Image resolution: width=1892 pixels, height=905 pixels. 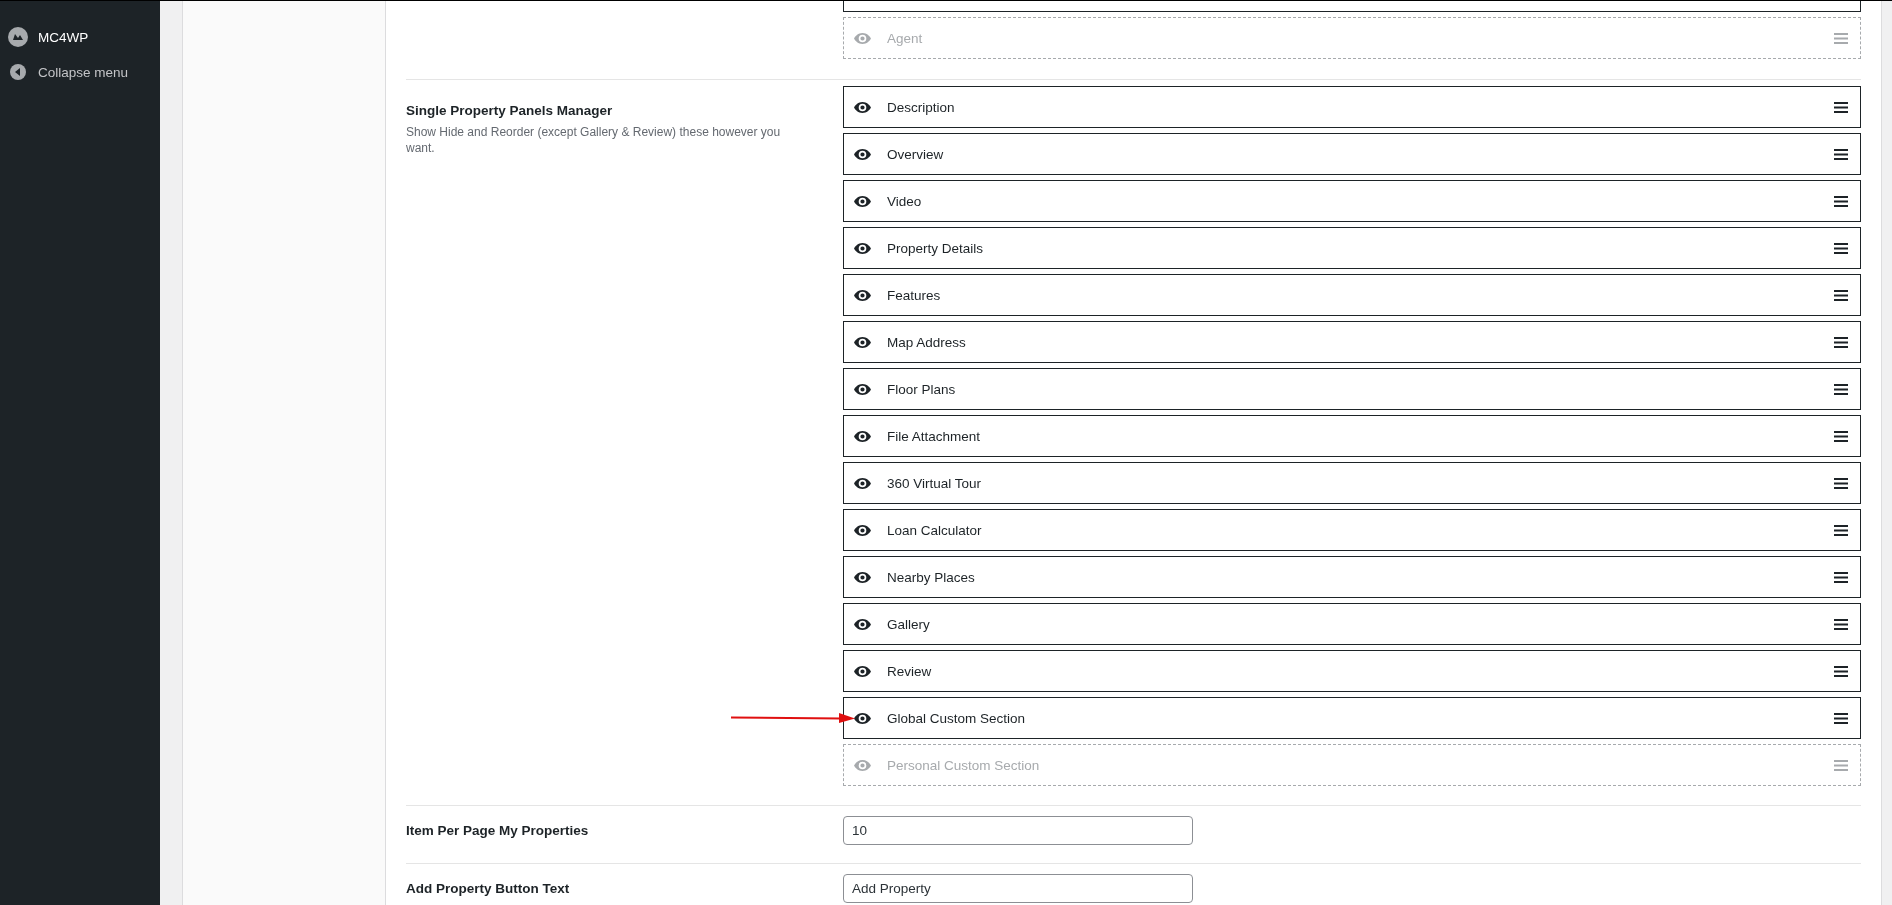 What do you see at coordinates (931, 577) in the screenshot?
I see `panel-label: Nearby Places` at bounding box center [931, 577].